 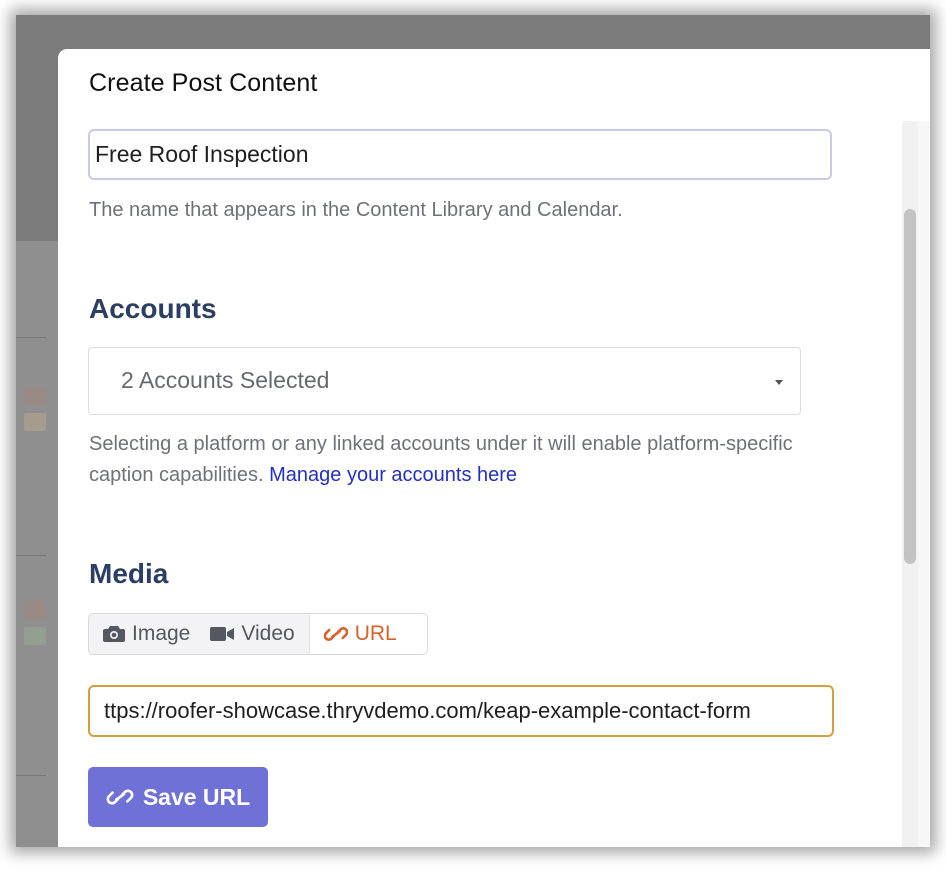 What do you see at coordinates (153, 308) in the screenshot?
I see `accounts-heading: Accounts` at bounding box center [153, 308].